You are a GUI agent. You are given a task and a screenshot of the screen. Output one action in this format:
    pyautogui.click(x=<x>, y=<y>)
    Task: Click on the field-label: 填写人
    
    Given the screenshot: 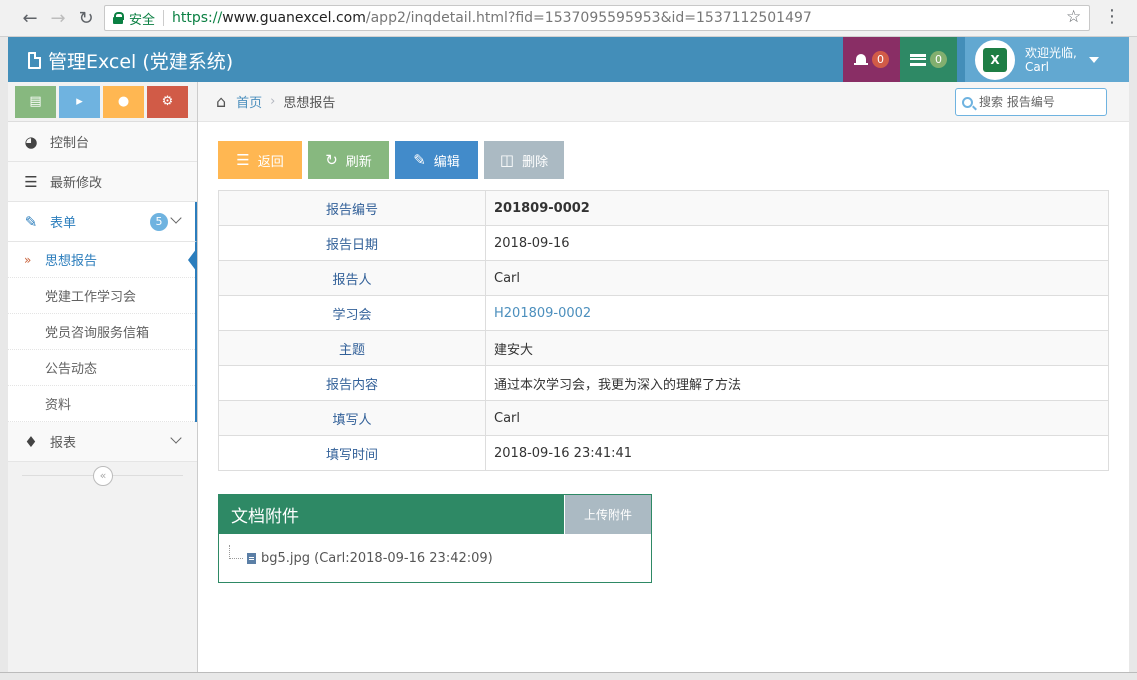 What is the action you would take?
    pyautogui.click(x=352, y=418)
    